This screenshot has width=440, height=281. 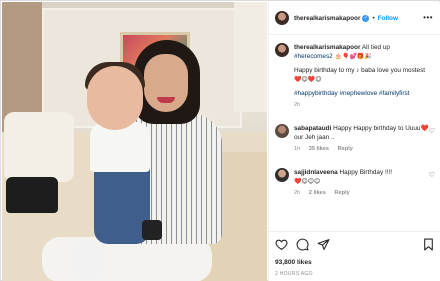 What do you see at coordinates (250, 57) in the screenshot?
I see `photo-lamp` at bounding box center [250, 57].